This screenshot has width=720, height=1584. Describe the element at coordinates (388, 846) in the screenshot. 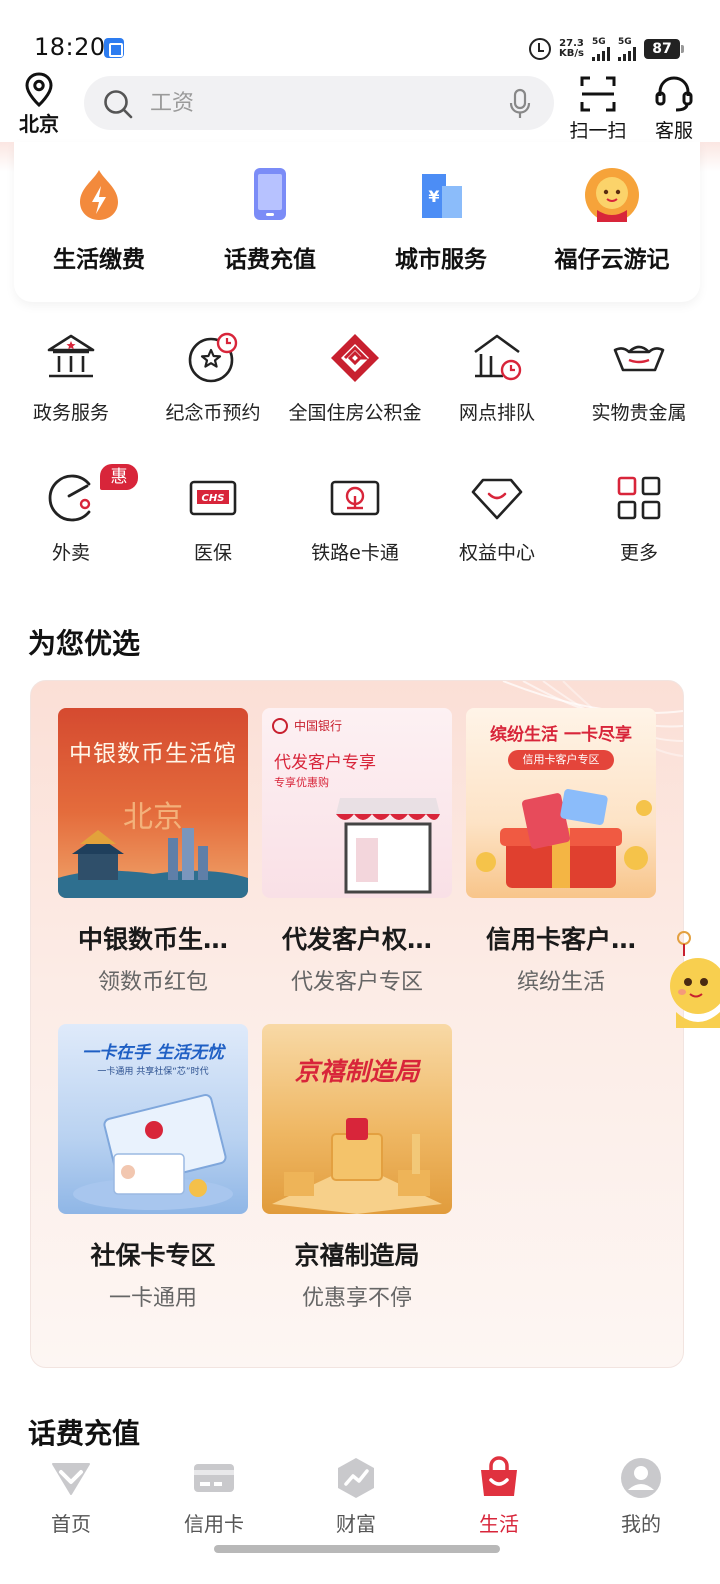

I see `shop-storefront-illustration` at that location.